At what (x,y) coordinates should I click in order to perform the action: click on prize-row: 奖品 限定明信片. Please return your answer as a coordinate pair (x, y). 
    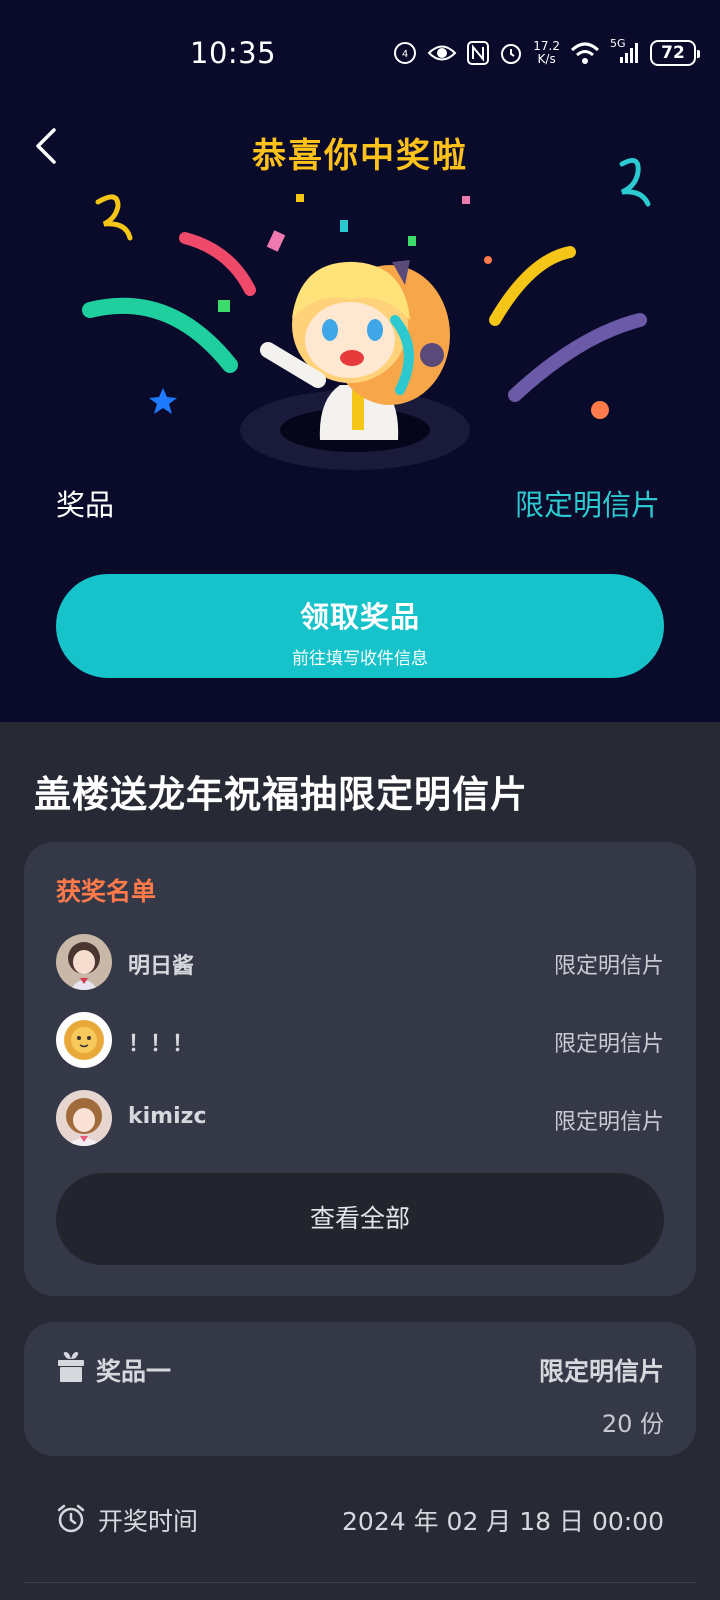
    Looking at the image, I should click on (358, 504).